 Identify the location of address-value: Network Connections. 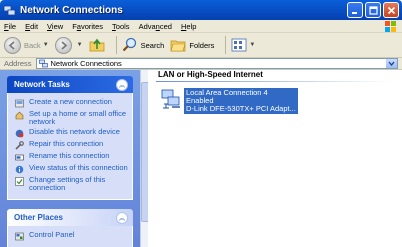
(86, 63).